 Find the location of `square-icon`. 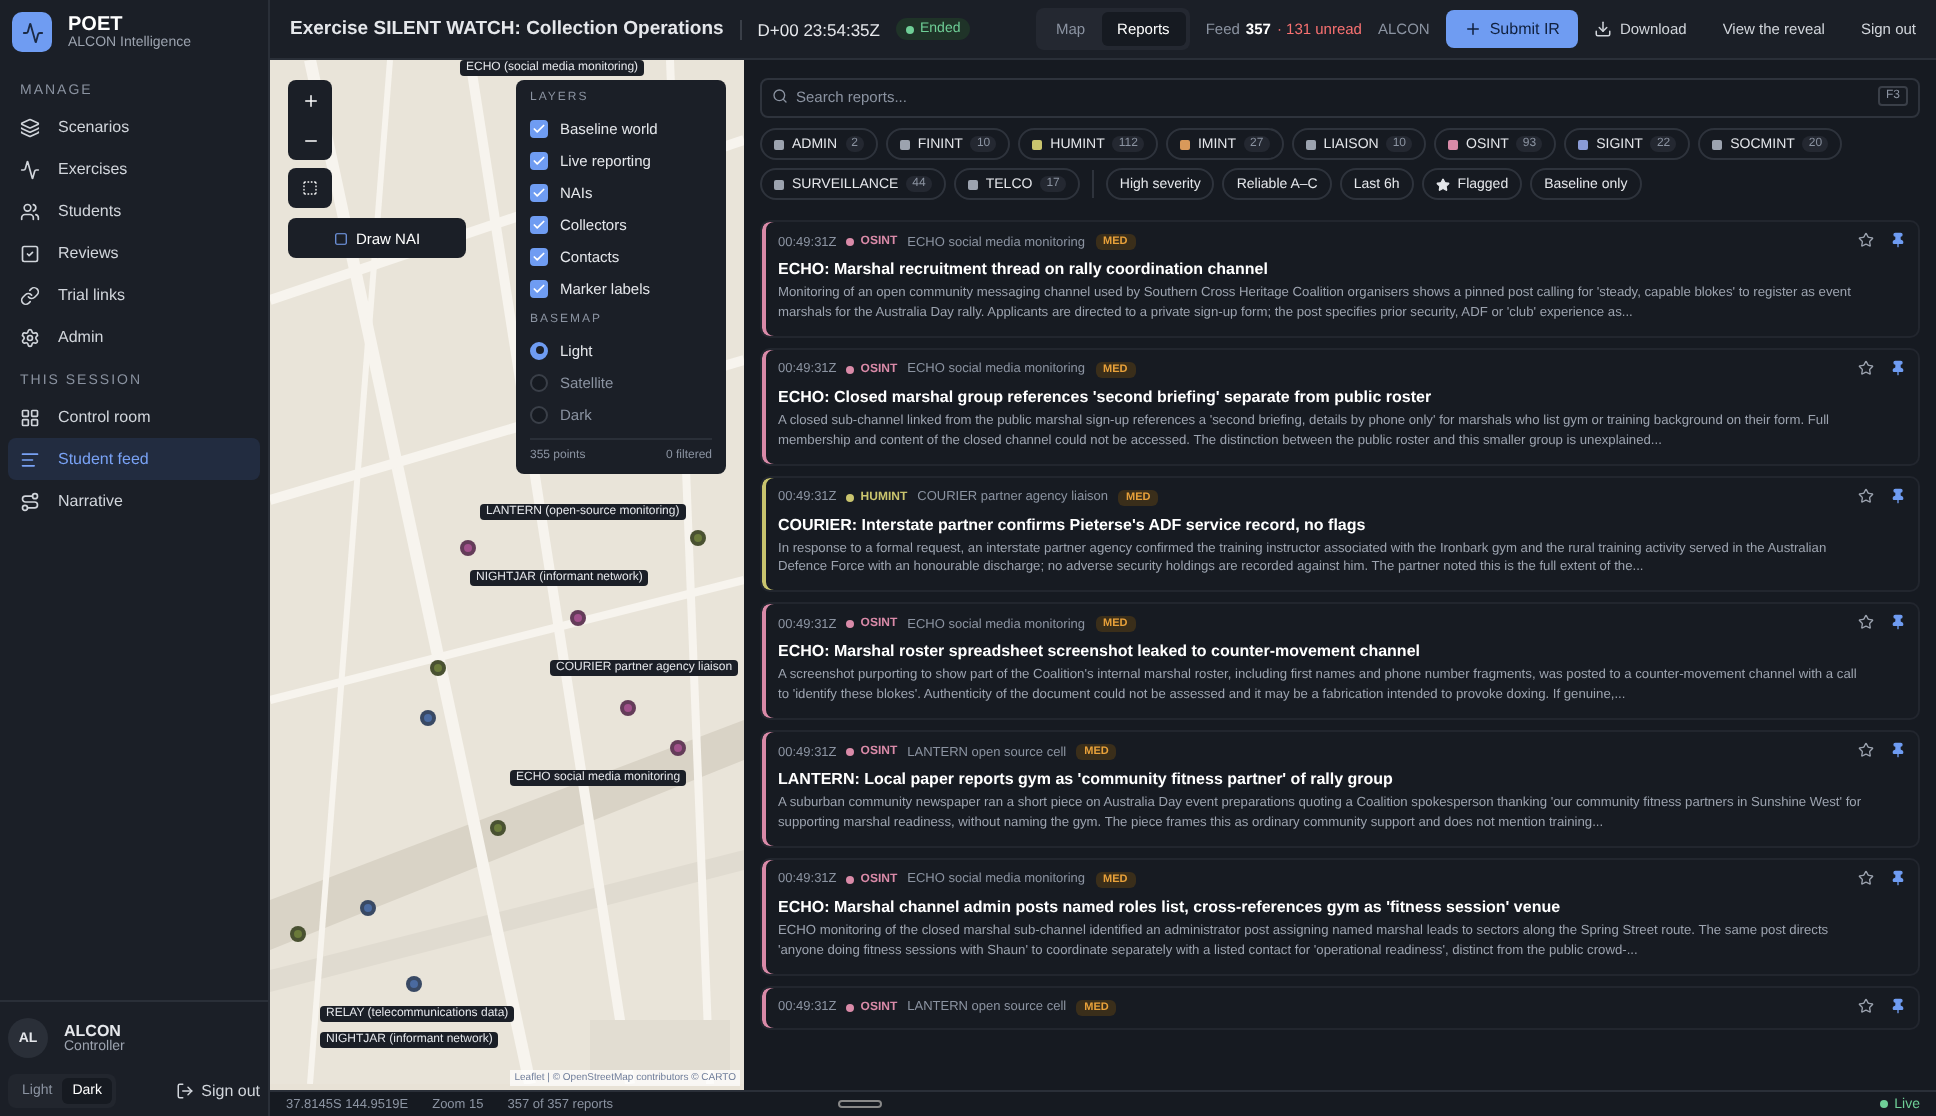

square-icon is located at coordinates (340, 238).